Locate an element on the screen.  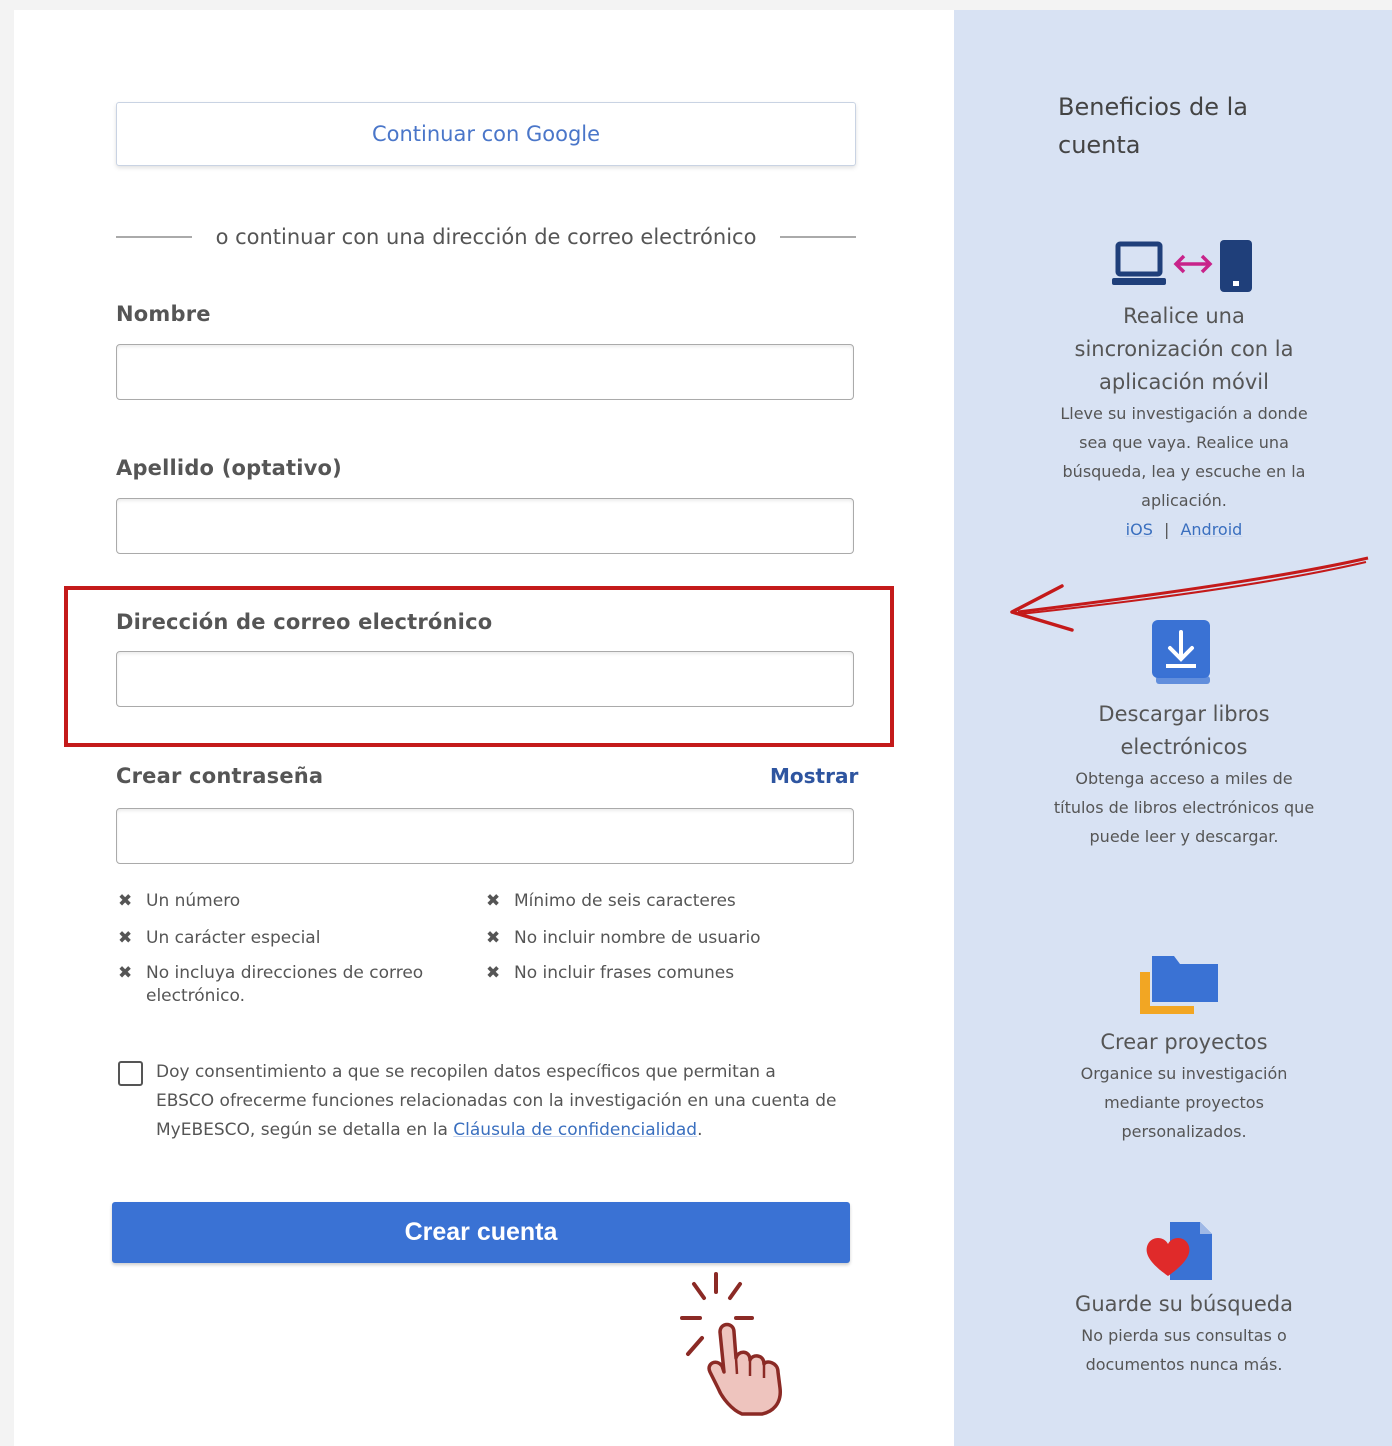
last-name-input is located at coordinates (485, 526).